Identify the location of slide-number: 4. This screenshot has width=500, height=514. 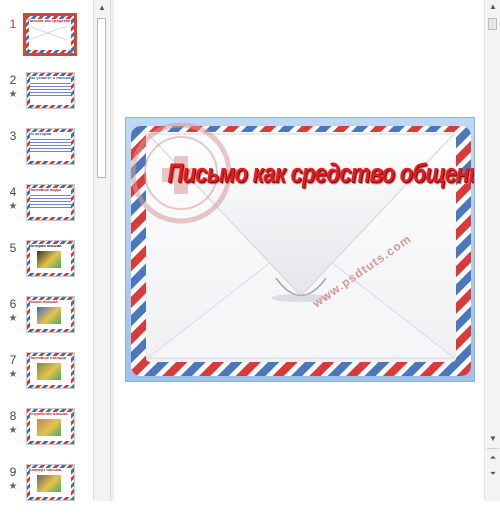
(13, 192).